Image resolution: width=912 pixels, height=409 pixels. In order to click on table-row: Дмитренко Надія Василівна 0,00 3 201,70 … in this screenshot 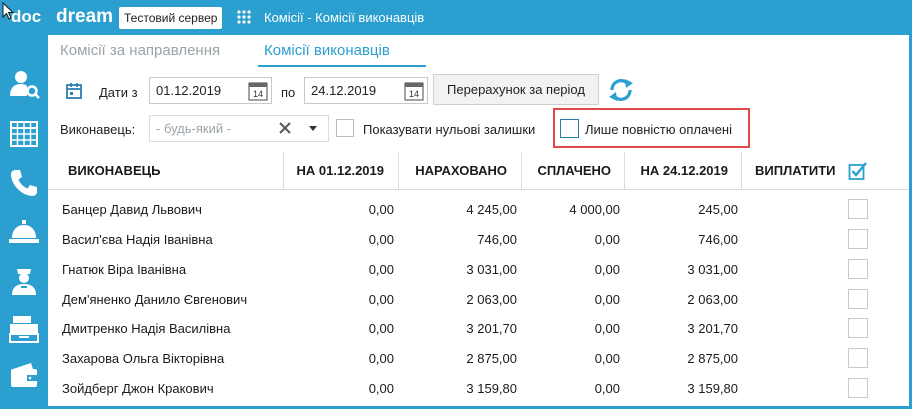, I will do `click(478, 328)`.